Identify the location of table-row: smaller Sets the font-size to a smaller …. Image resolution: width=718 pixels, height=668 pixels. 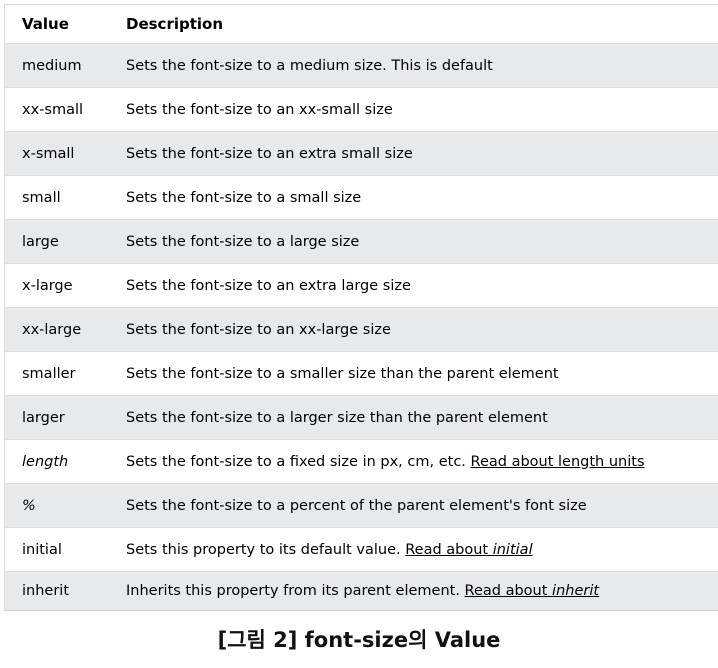
(361, 373).